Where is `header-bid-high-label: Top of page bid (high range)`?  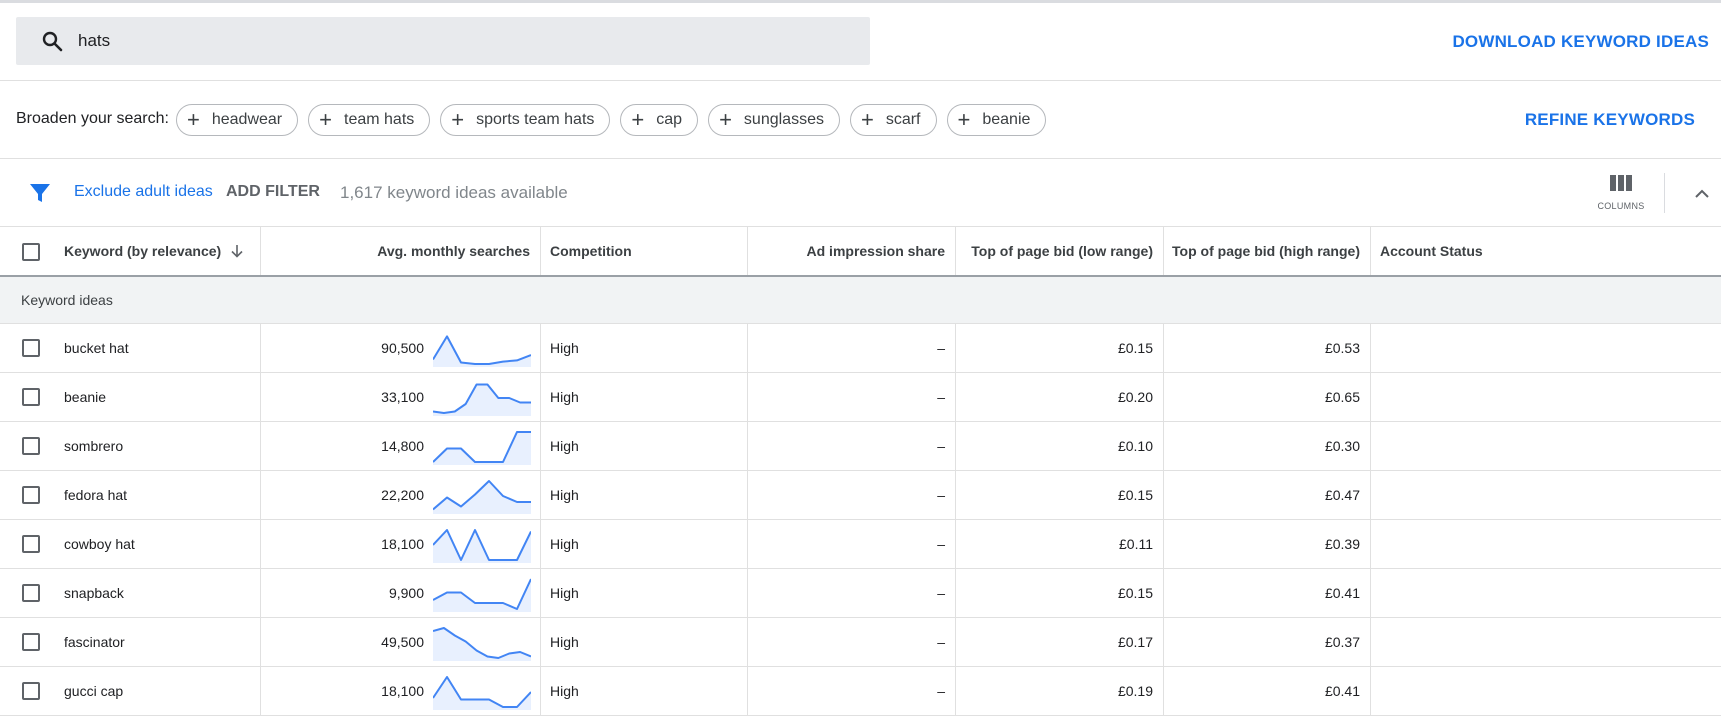
header-bid-high-label: Top of page bid (high range) is located at coordinates (1266, 251).